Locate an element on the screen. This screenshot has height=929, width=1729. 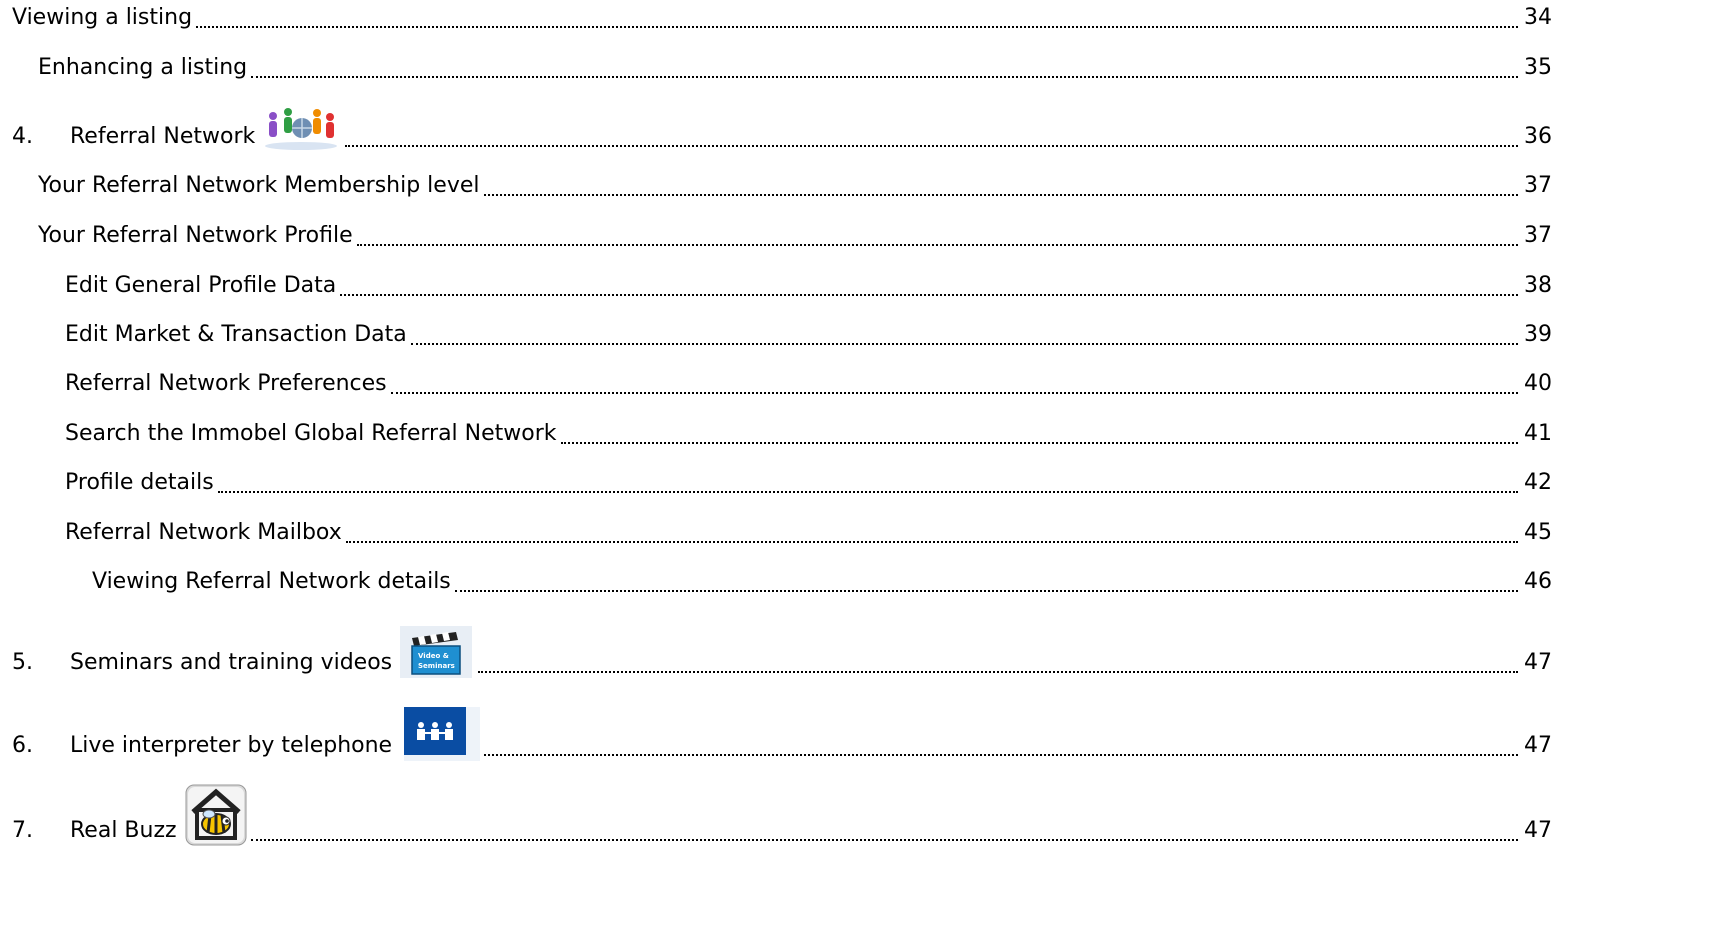
toc-entry-text: Your Referral Network Membership level is located at coordinates (259, 185).